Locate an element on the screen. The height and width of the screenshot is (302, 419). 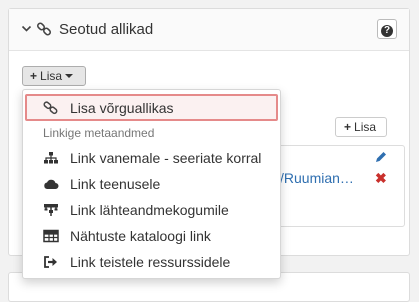
menu-item-add-online-resource: Lisa võrguallikas is located at coordinates (151, 107).